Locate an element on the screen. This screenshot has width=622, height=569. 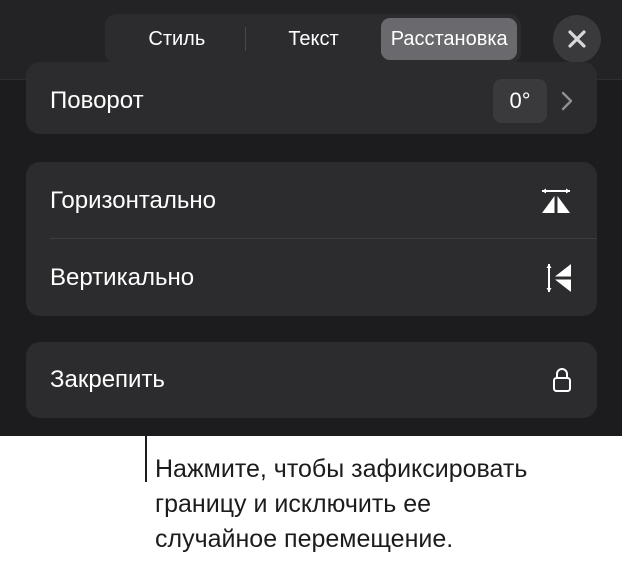
flip-horizontal-row: Горизонтально is located at coordinates (311, 200).